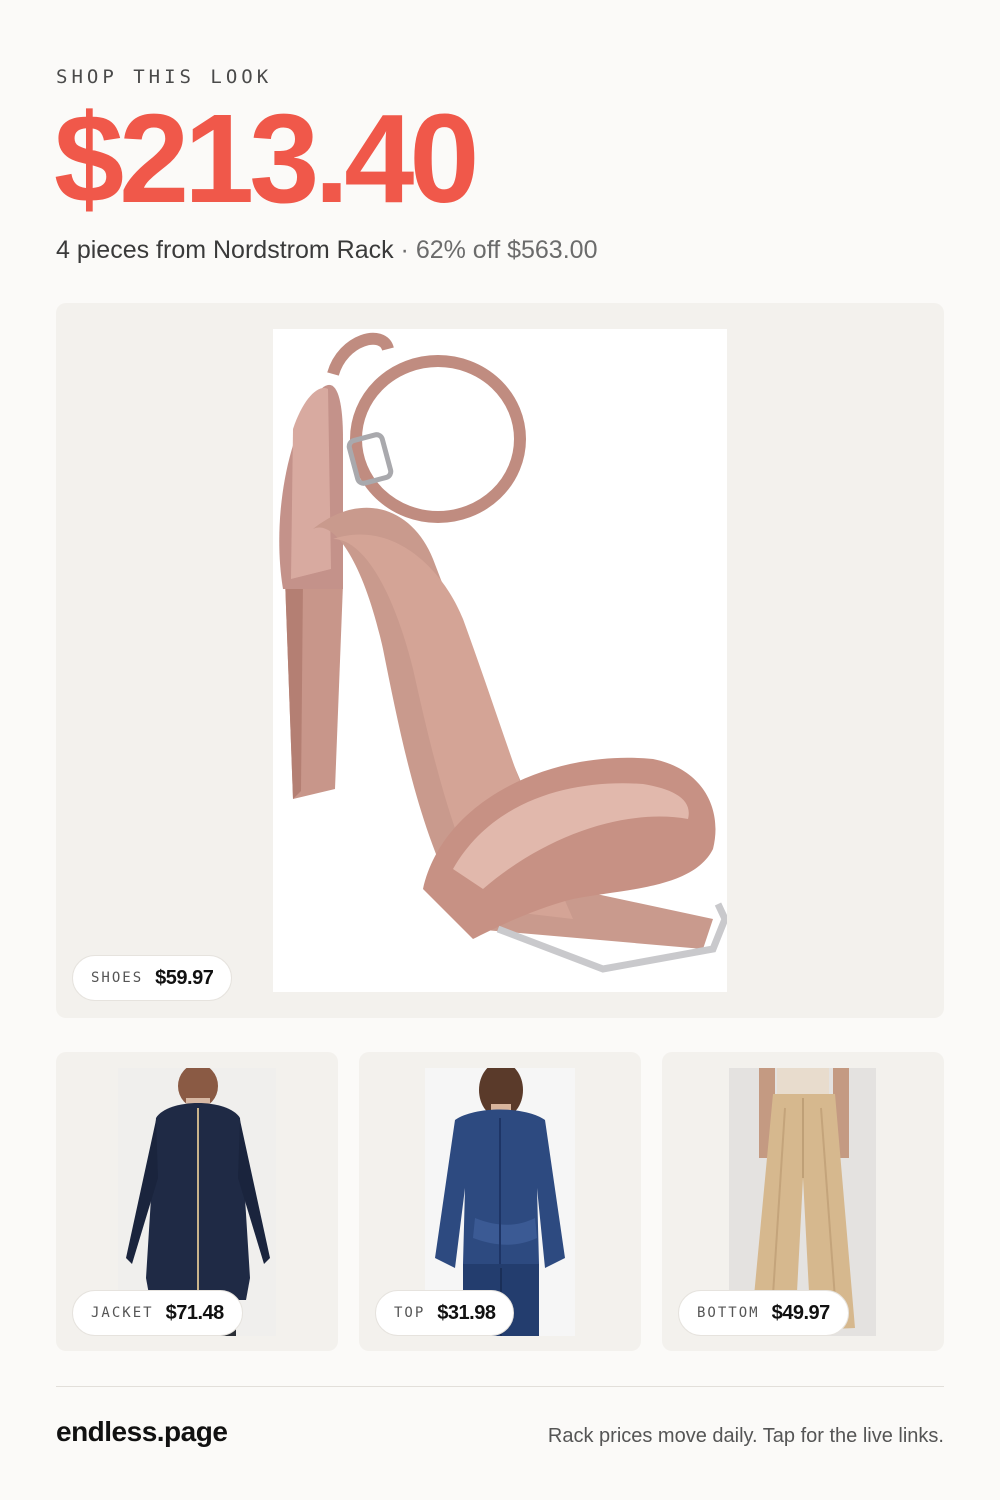 The image size is (1000, 1500). Describe the element at coordinates (184, 977) in the screenshot. I see `pill-price: $59.97` at that location.